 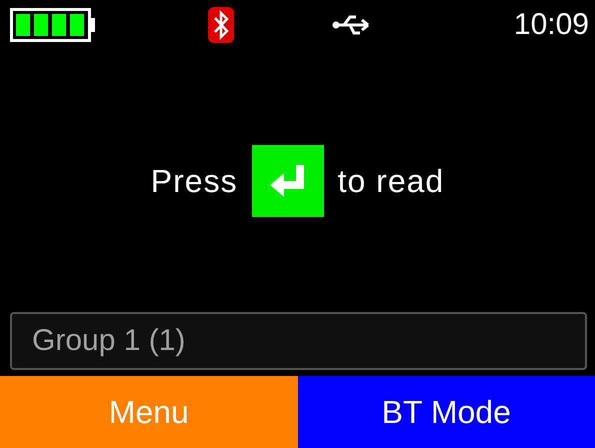 What do you see at coordinates (352, 25) in the screenshot?
I see `usb-icon` at bounding box center [352, 25].